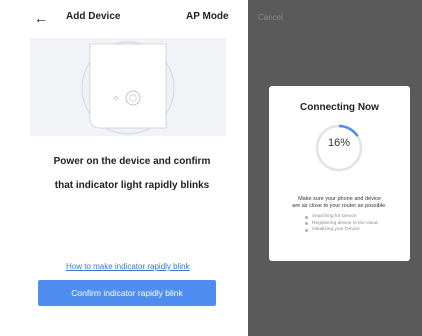  What do you see at coordinates (127, 293) in the screenshot?
I see `confirm-blink-button: Confirm indicator rapidly blink` at bounding box center [127, 293].